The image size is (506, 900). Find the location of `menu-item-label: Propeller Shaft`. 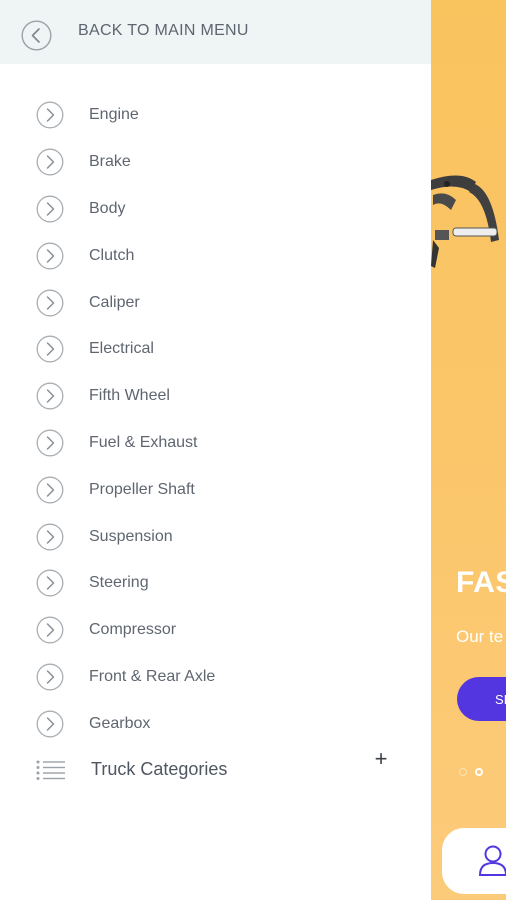

menu-item-label: Propeller Shaft is located at coordinates (142, 489).